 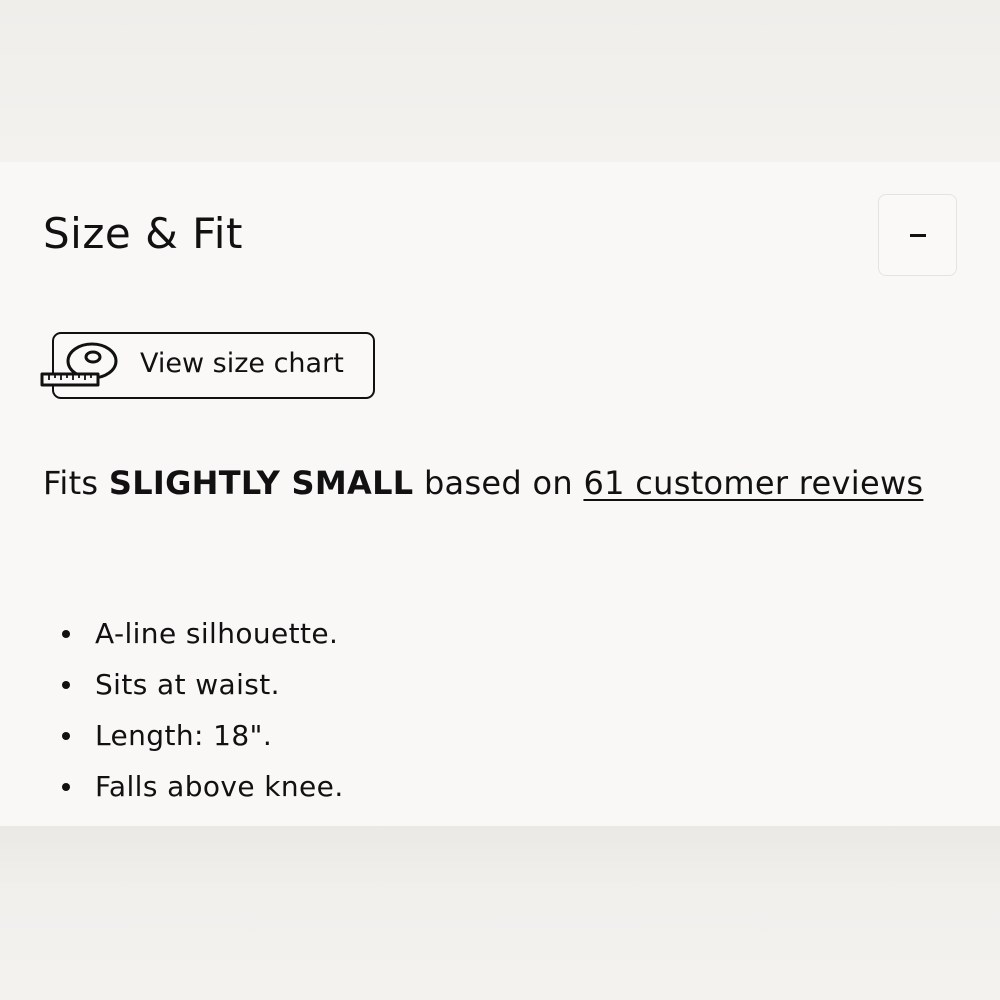 What do you see at coordinates (242, 363) in the screenshot?
I see `view-size-chart-label: View size chart` at bounding box center [242, 363].